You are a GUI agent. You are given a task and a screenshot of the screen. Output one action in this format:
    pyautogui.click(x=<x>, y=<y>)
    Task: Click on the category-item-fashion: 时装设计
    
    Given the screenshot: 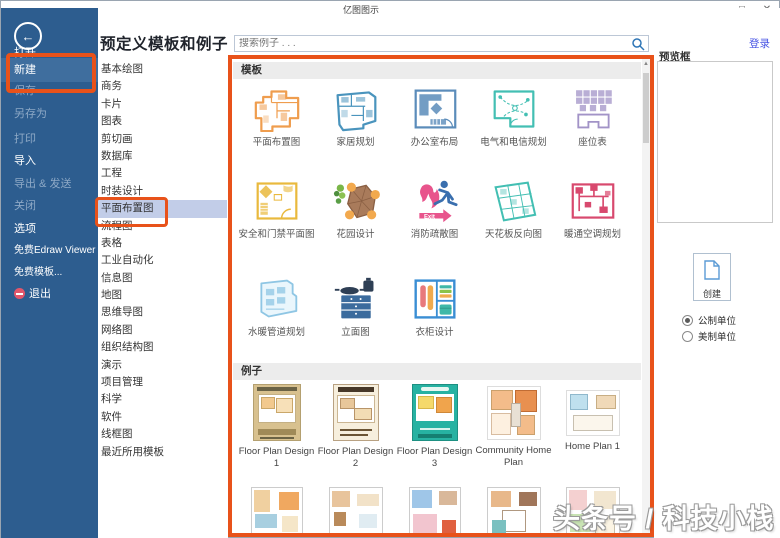 What is the action you would take?
    pyautogui.click(x=162, y=191)
    